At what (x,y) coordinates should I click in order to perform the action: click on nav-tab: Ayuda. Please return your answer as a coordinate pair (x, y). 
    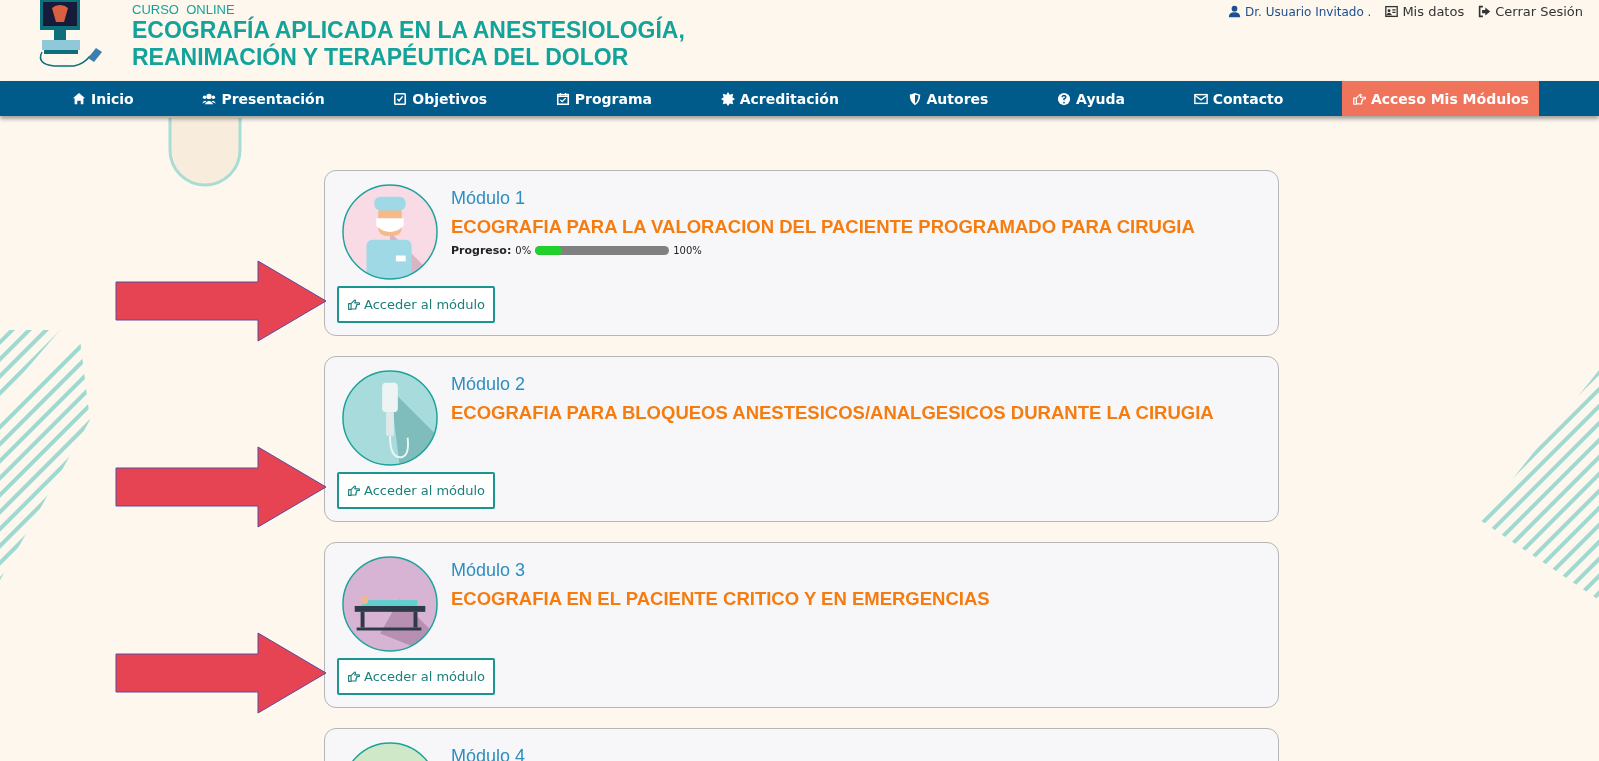
    Looking at the image, I should click on (1091, 98).